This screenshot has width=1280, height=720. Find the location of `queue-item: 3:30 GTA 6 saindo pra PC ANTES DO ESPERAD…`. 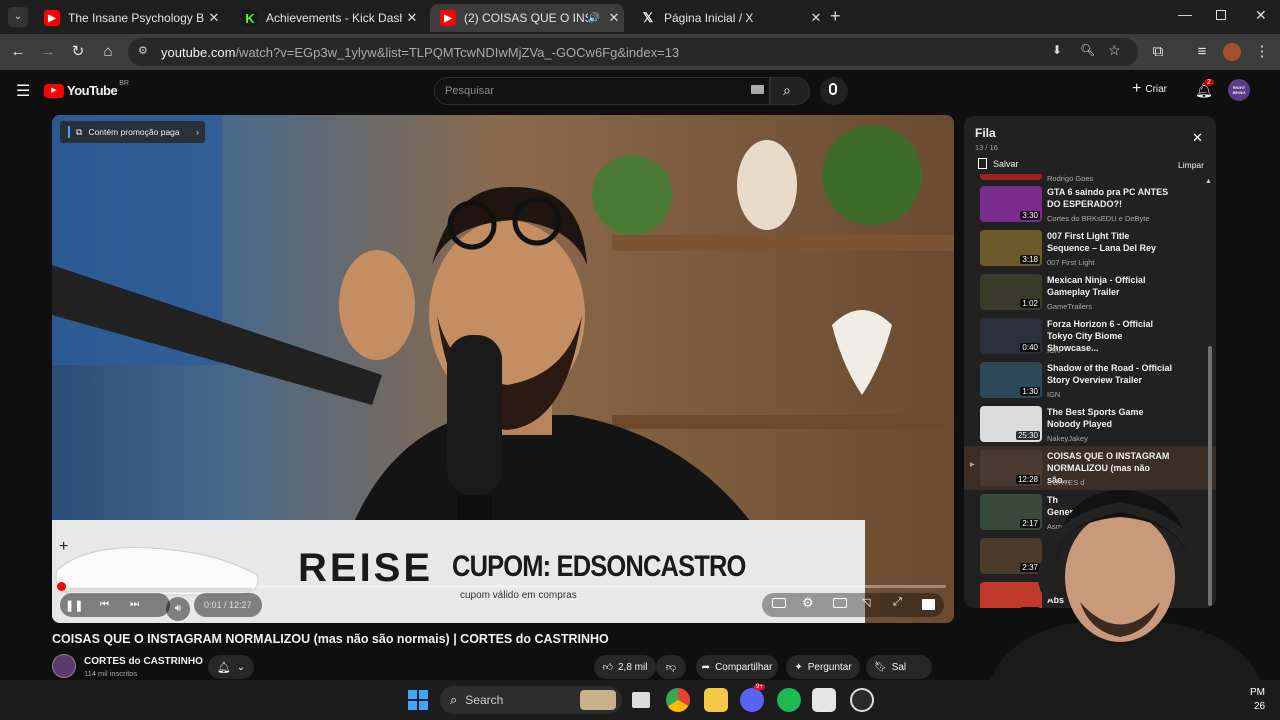

queue-item: 3:30 GTA 6 saindo pra PC ANTES DO ESPERAD… is located at coordinates (1090, 204).